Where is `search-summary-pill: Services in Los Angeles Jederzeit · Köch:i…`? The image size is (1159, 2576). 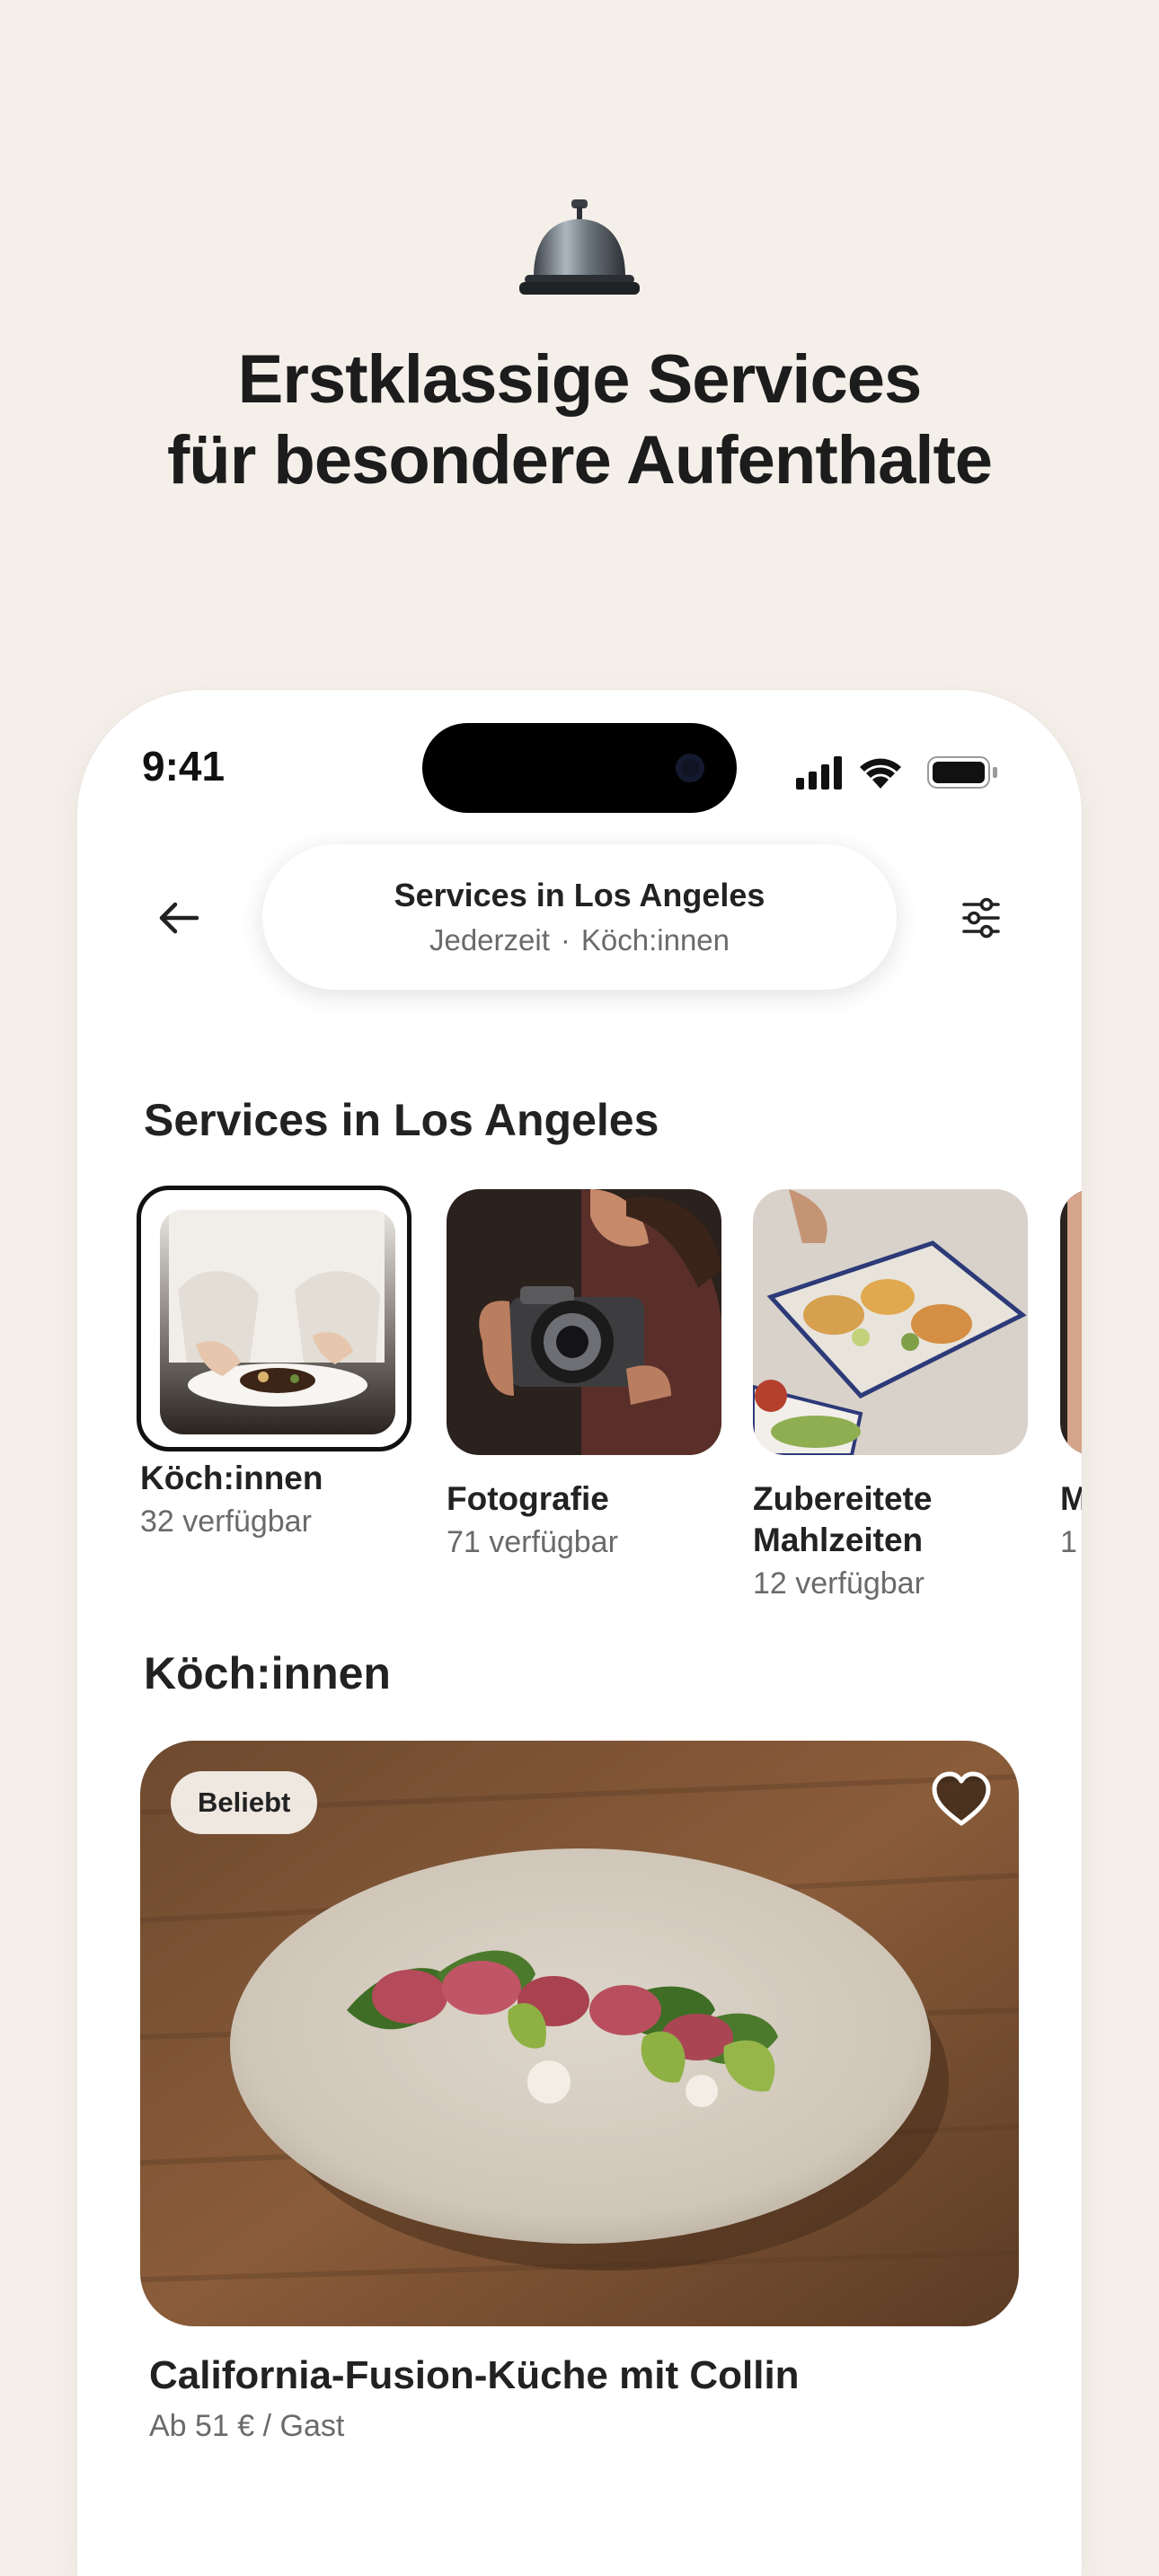 search-summary-pill: Services in Los Angeles Jederzeit · Köch:i… is located at coordinates (579, 917).